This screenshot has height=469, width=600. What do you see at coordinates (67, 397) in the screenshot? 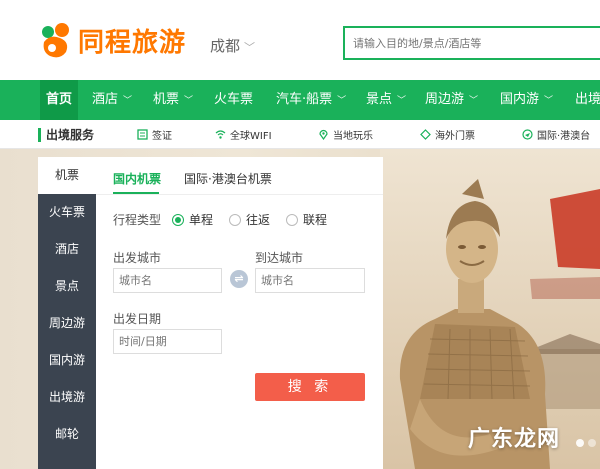
I see `side-tab-outbound: 出境游` at bounding box center [67, 397].